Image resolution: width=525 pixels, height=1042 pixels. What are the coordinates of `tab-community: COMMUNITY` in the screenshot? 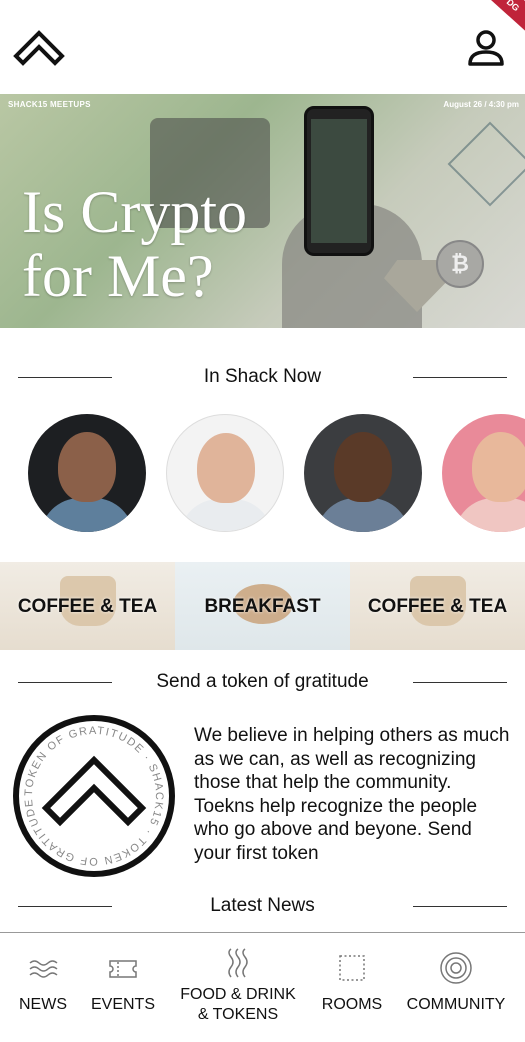 It's located at (456, 987).